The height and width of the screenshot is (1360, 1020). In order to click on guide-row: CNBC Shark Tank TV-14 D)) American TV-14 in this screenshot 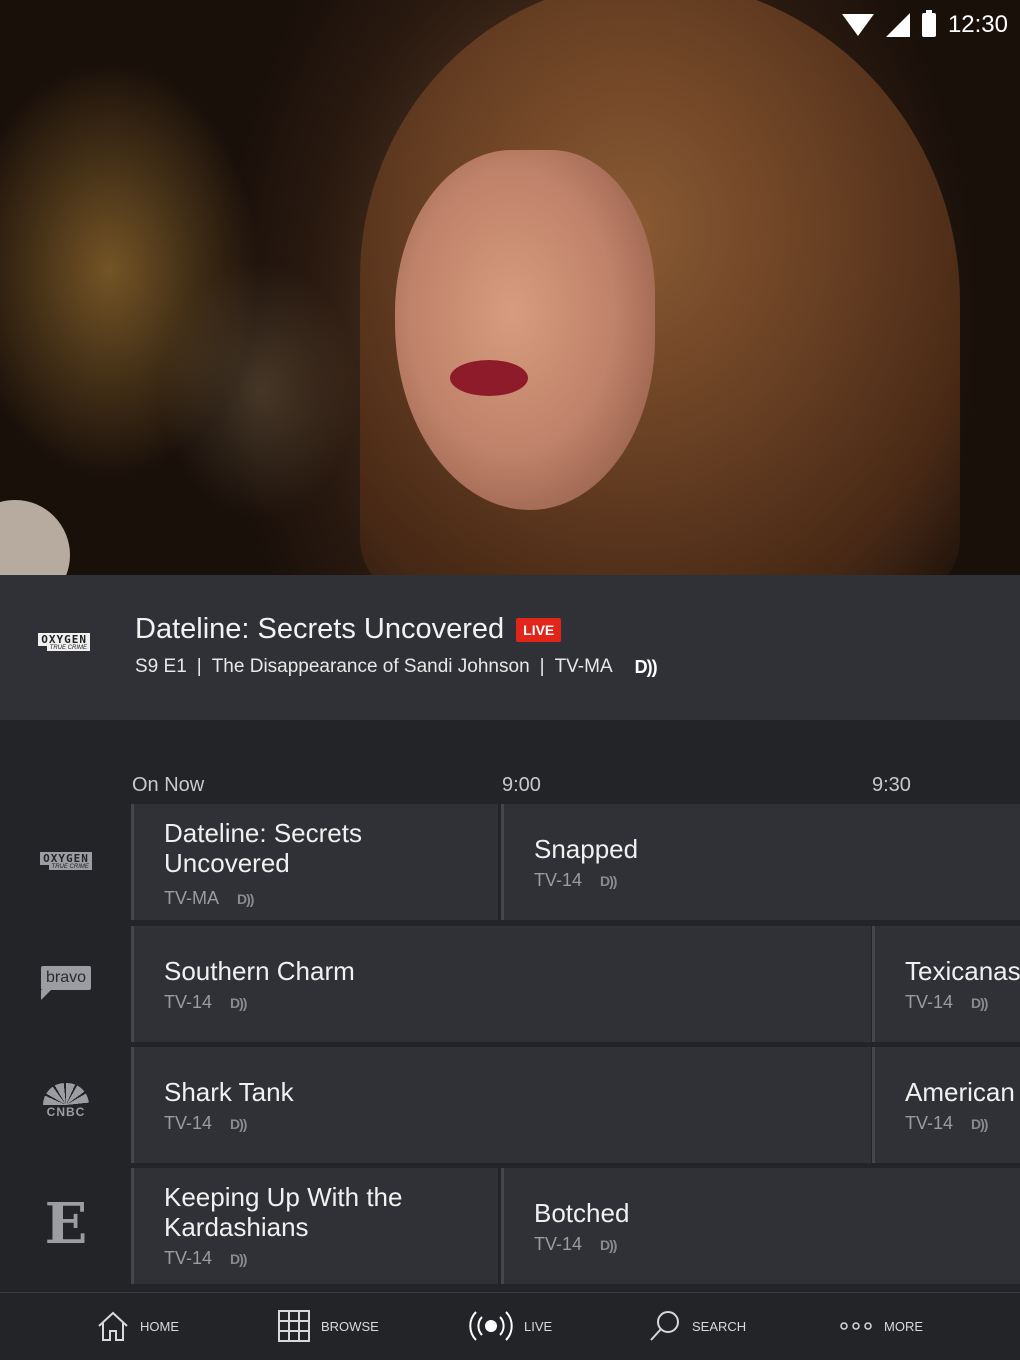, I will do `click(510, 1106)`.